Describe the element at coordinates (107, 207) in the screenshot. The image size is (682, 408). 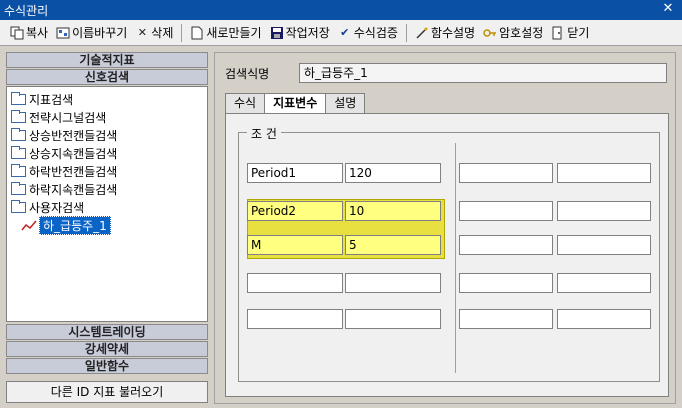
I see `tree-item: 사용자검색` at that location.